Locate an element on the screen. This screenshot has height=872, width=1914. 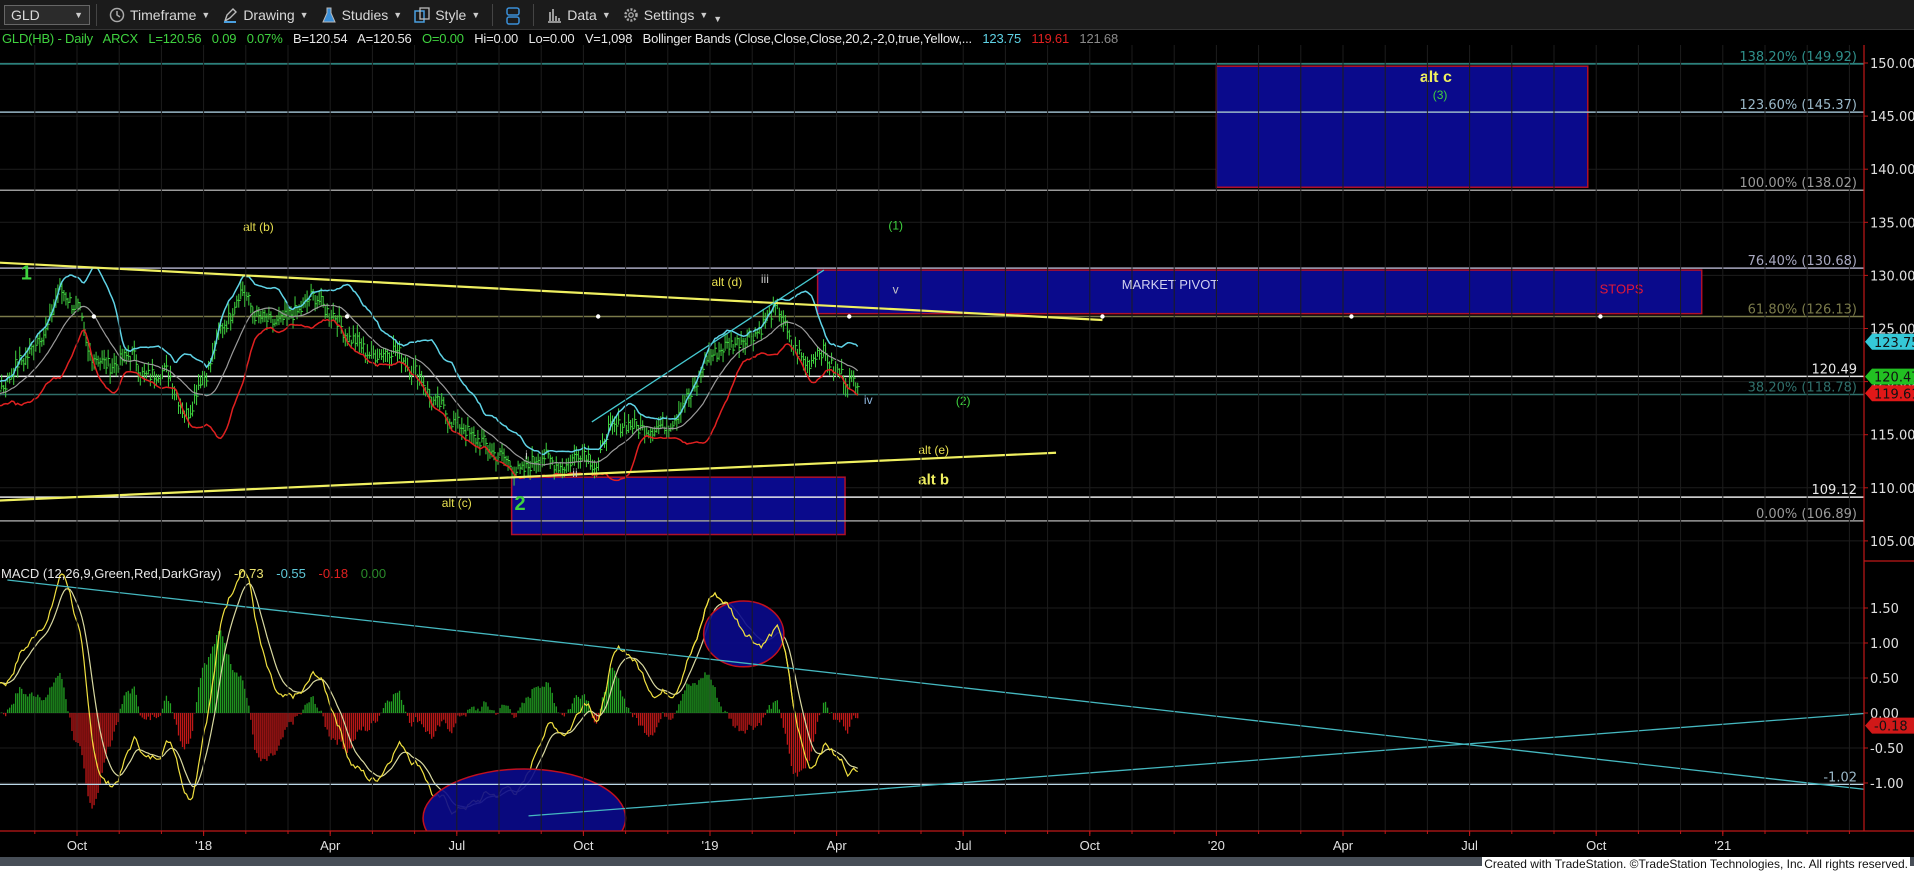
drawing-menu: Drawing ▼ is located at coordinates (265, 14).